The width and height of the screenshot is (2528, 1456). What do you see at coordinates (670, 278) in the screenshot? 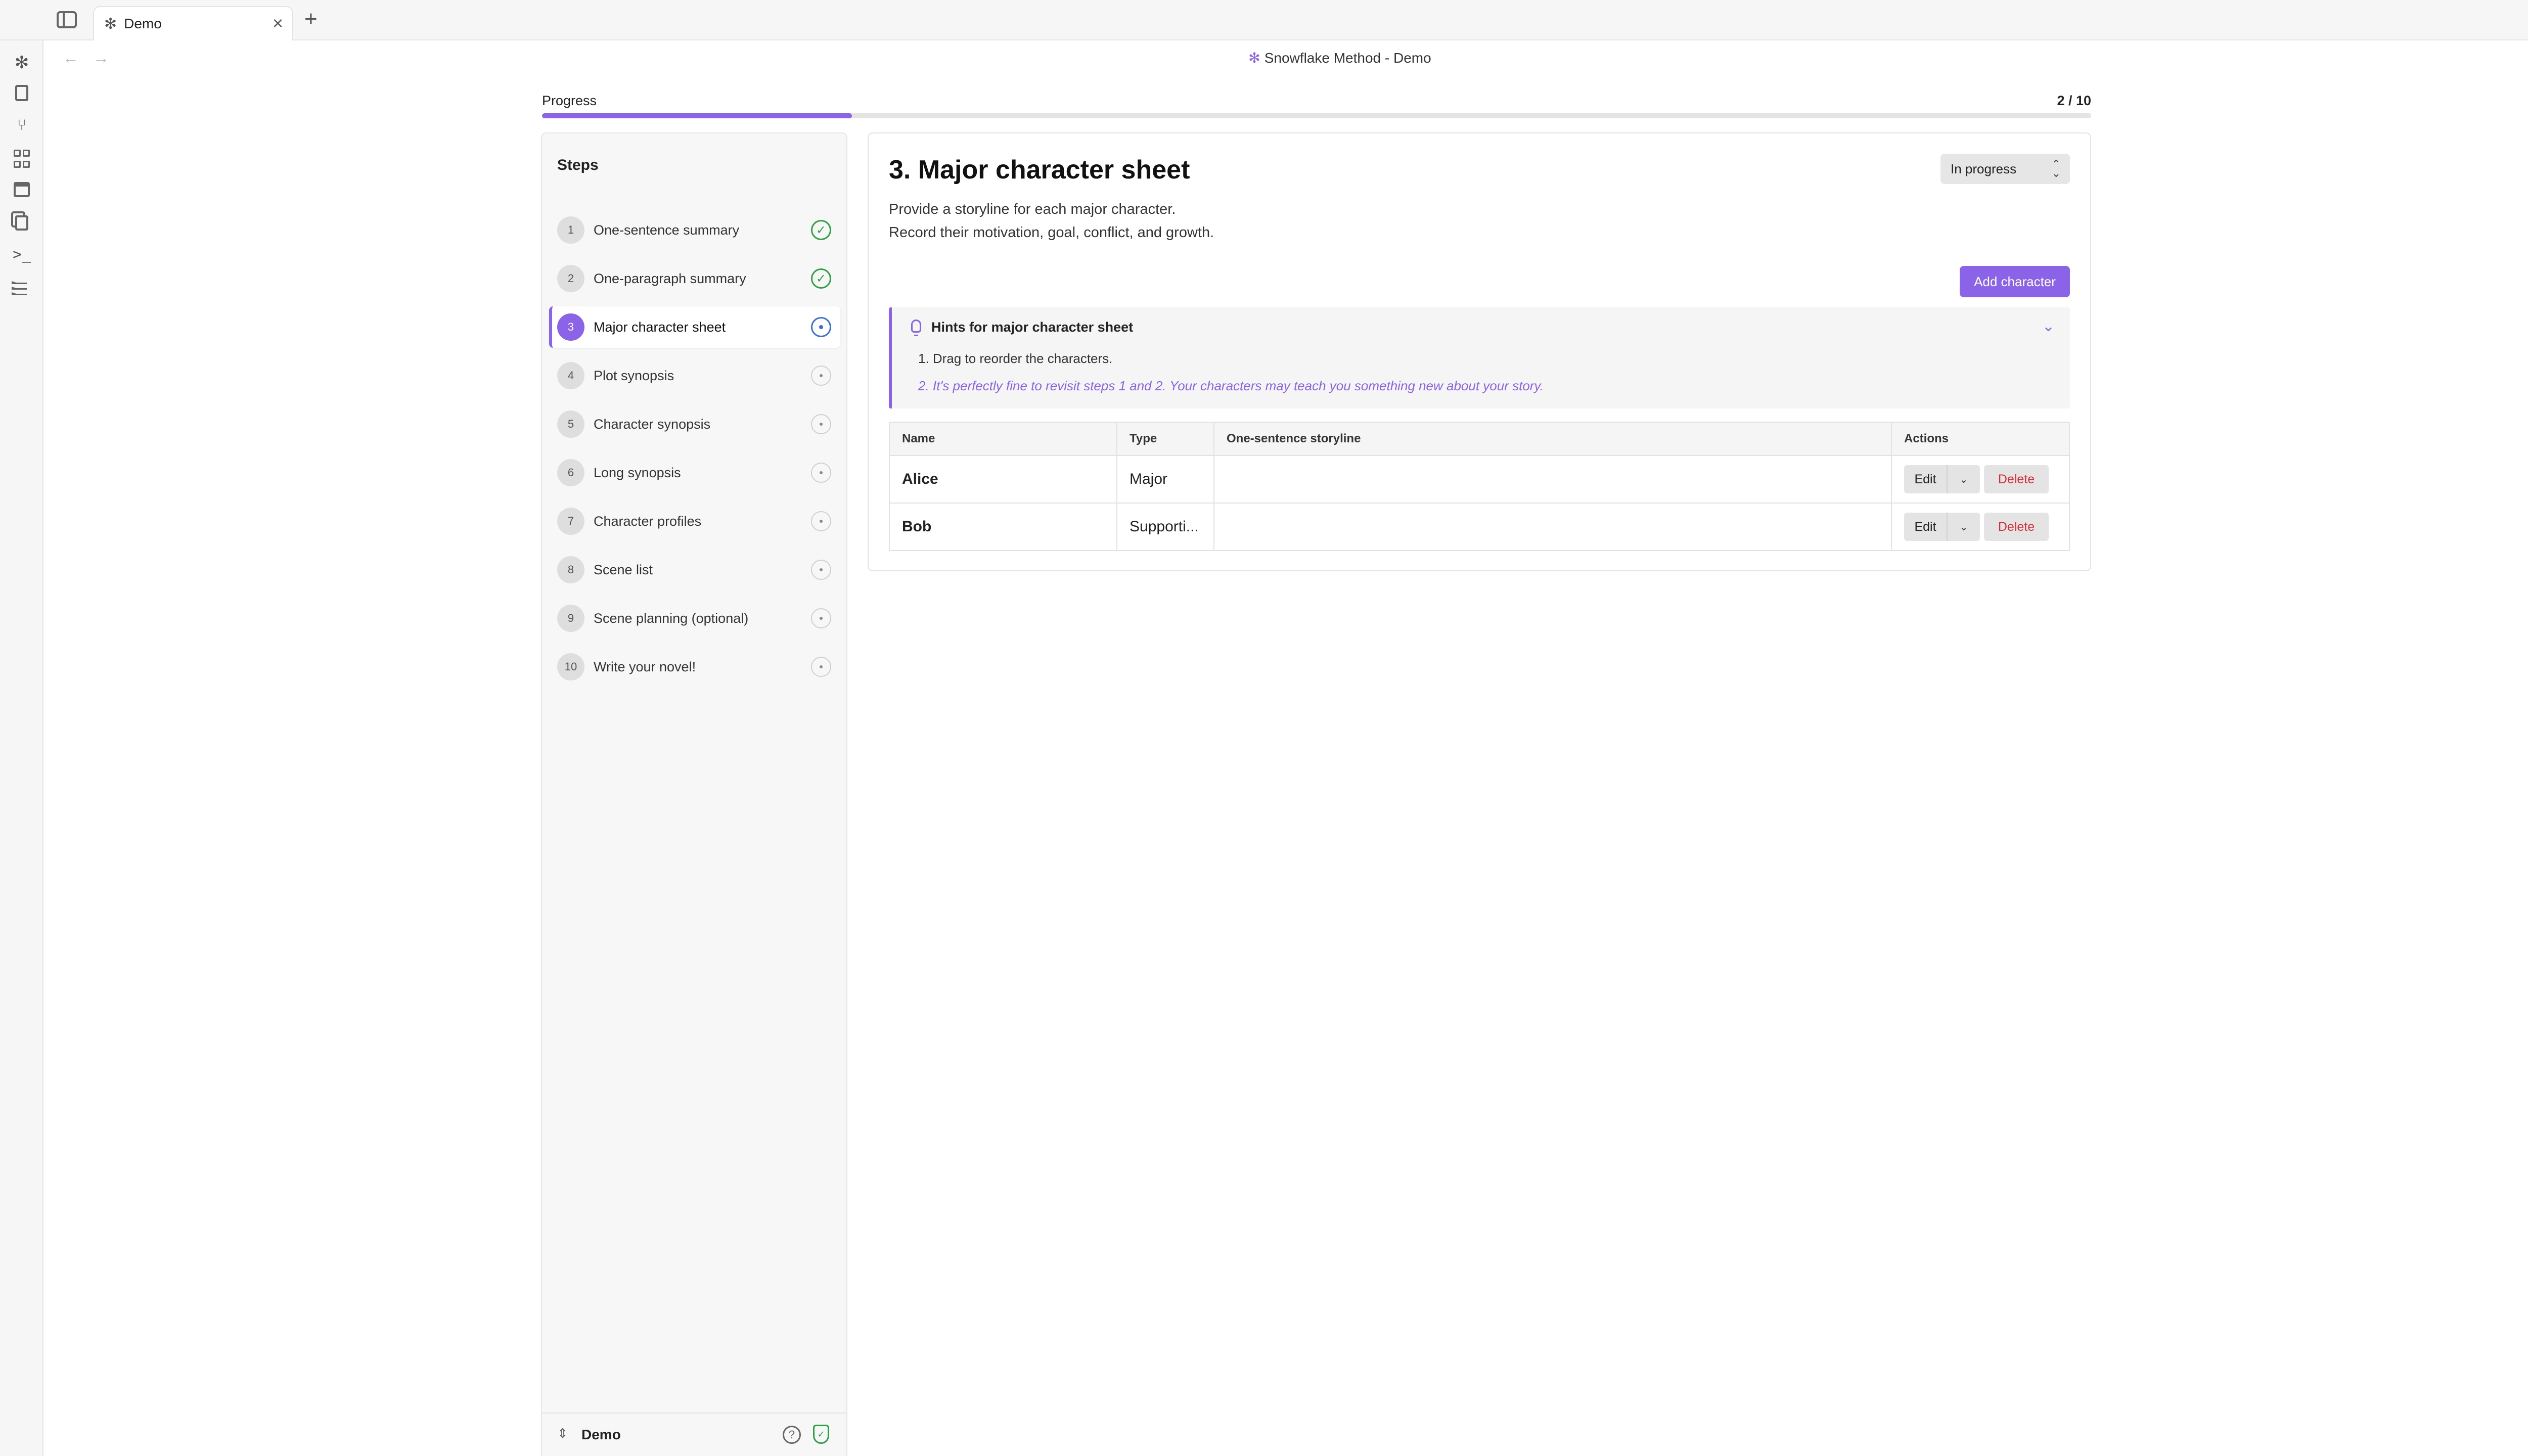
I see `step-label: One-paragraph summary` at bounding box center [670, 278].